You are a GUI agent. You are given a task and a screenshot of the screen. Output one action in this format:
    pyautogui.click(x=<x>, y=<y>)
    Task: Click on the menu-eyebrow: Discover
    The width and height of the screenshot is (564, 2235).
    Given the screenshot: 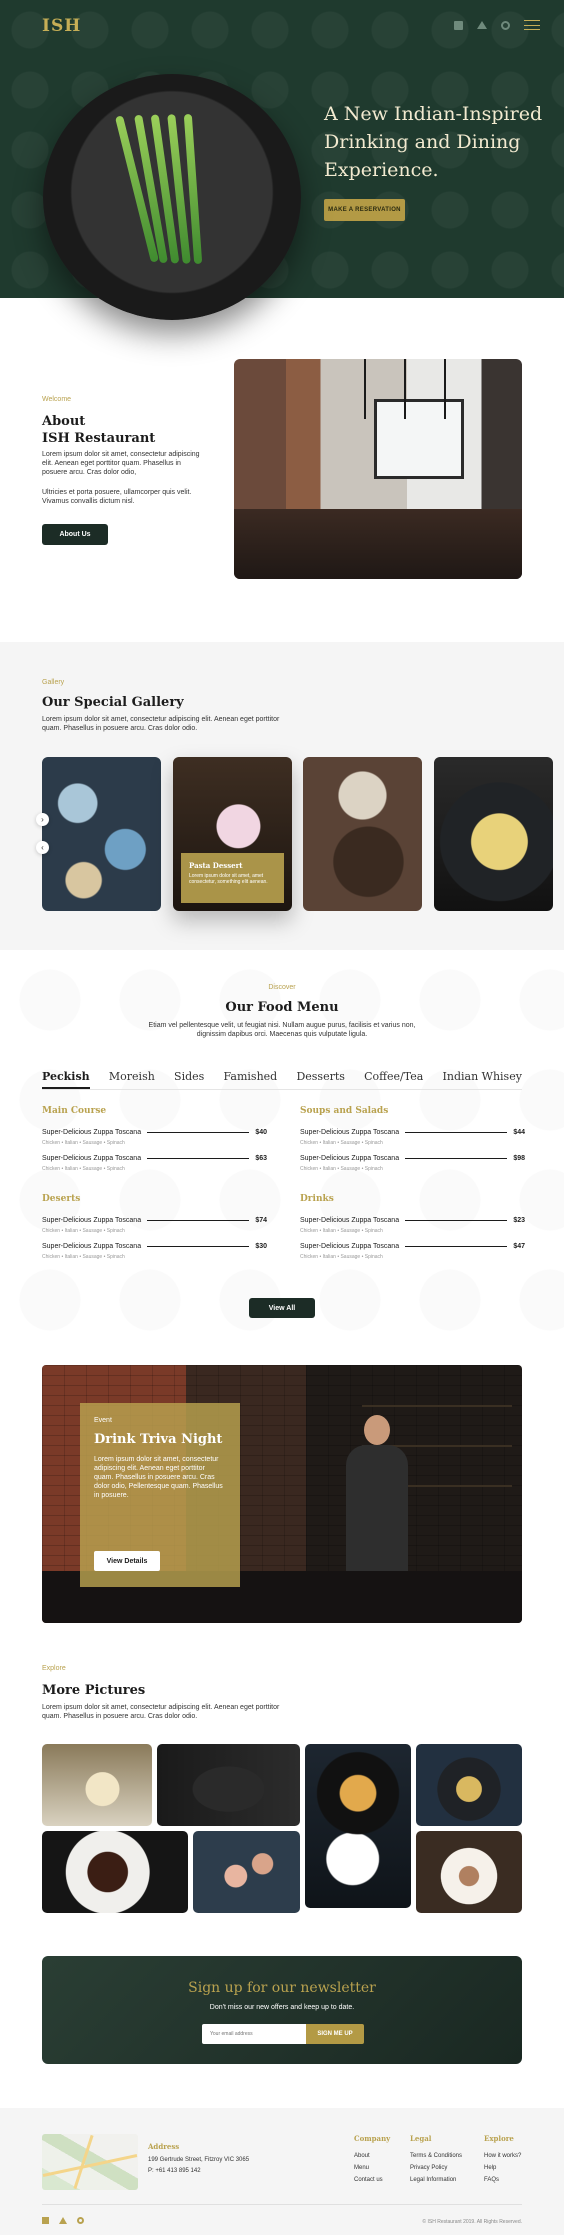 What is the action you would take?
    pyautogui.click(x=282, y=987)
    